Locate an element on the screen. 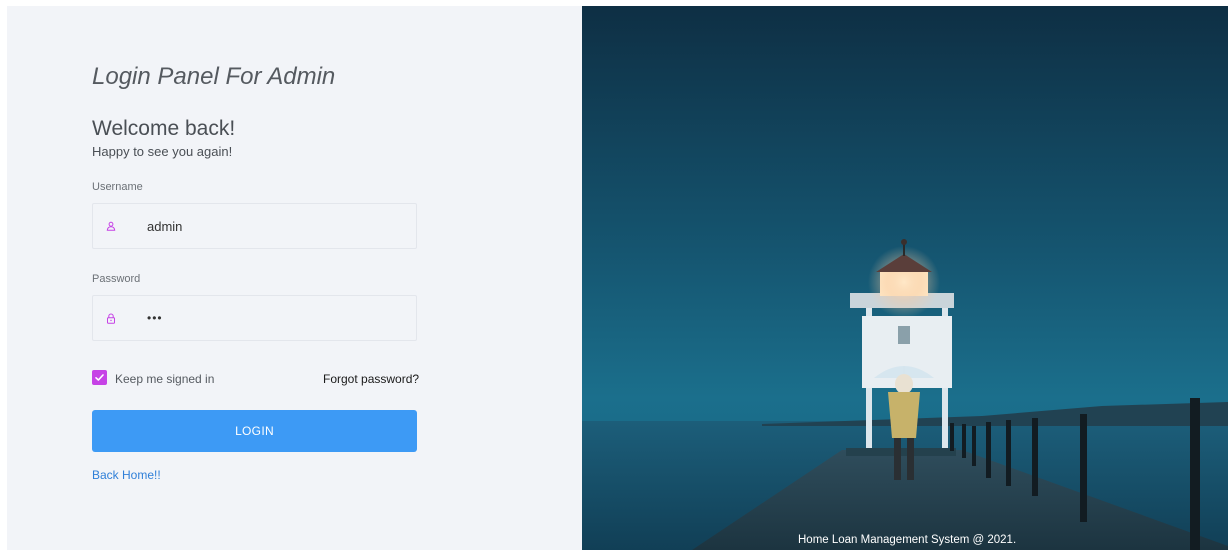 The image size is (1228, 550). password-input: ••• is located at coordinates (267, 318).